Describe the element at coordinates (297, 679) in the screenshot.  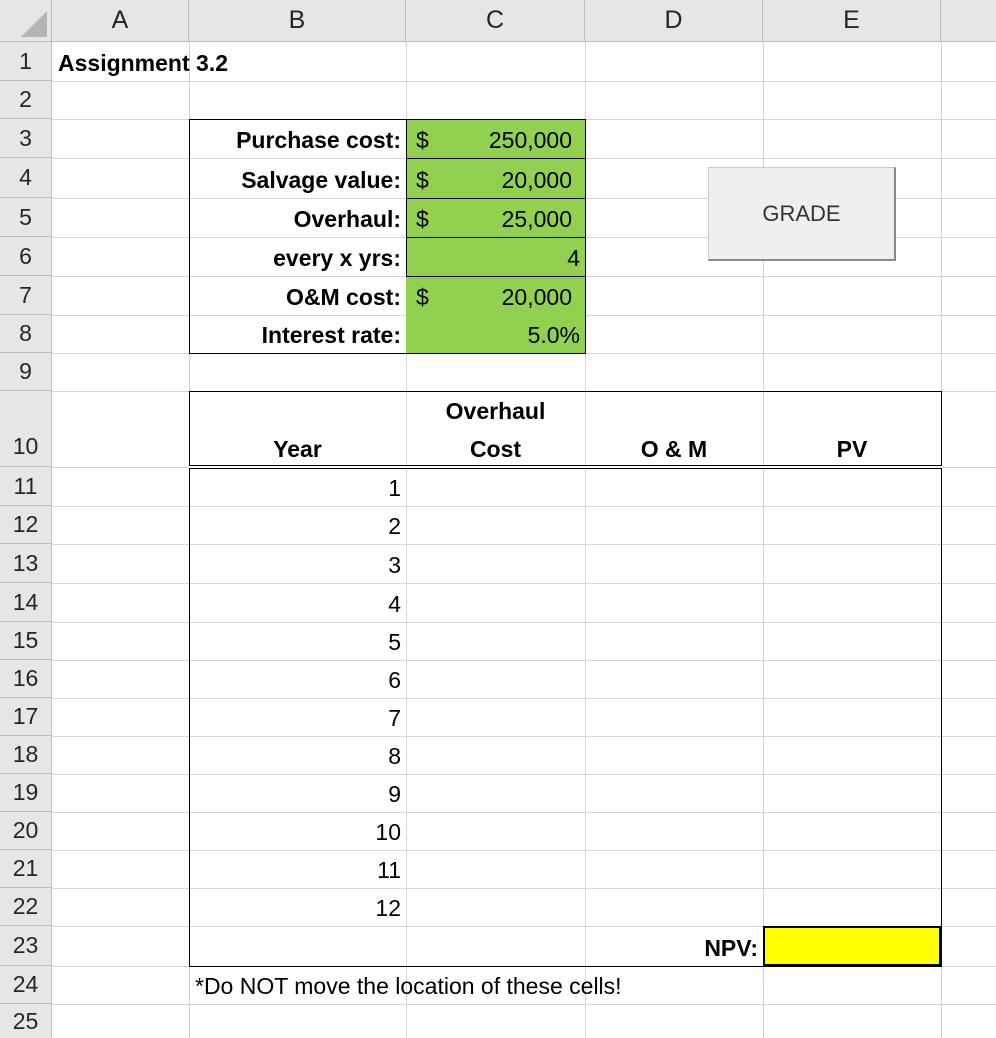
I see `year-cell: 6` at that location.